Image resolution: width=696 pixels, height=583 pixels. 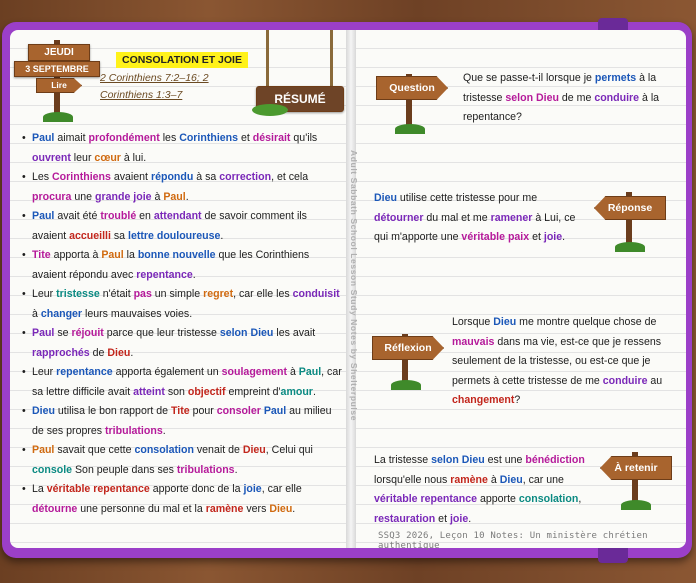 I want to click on keyword: joie, so click(x=252, y=489).